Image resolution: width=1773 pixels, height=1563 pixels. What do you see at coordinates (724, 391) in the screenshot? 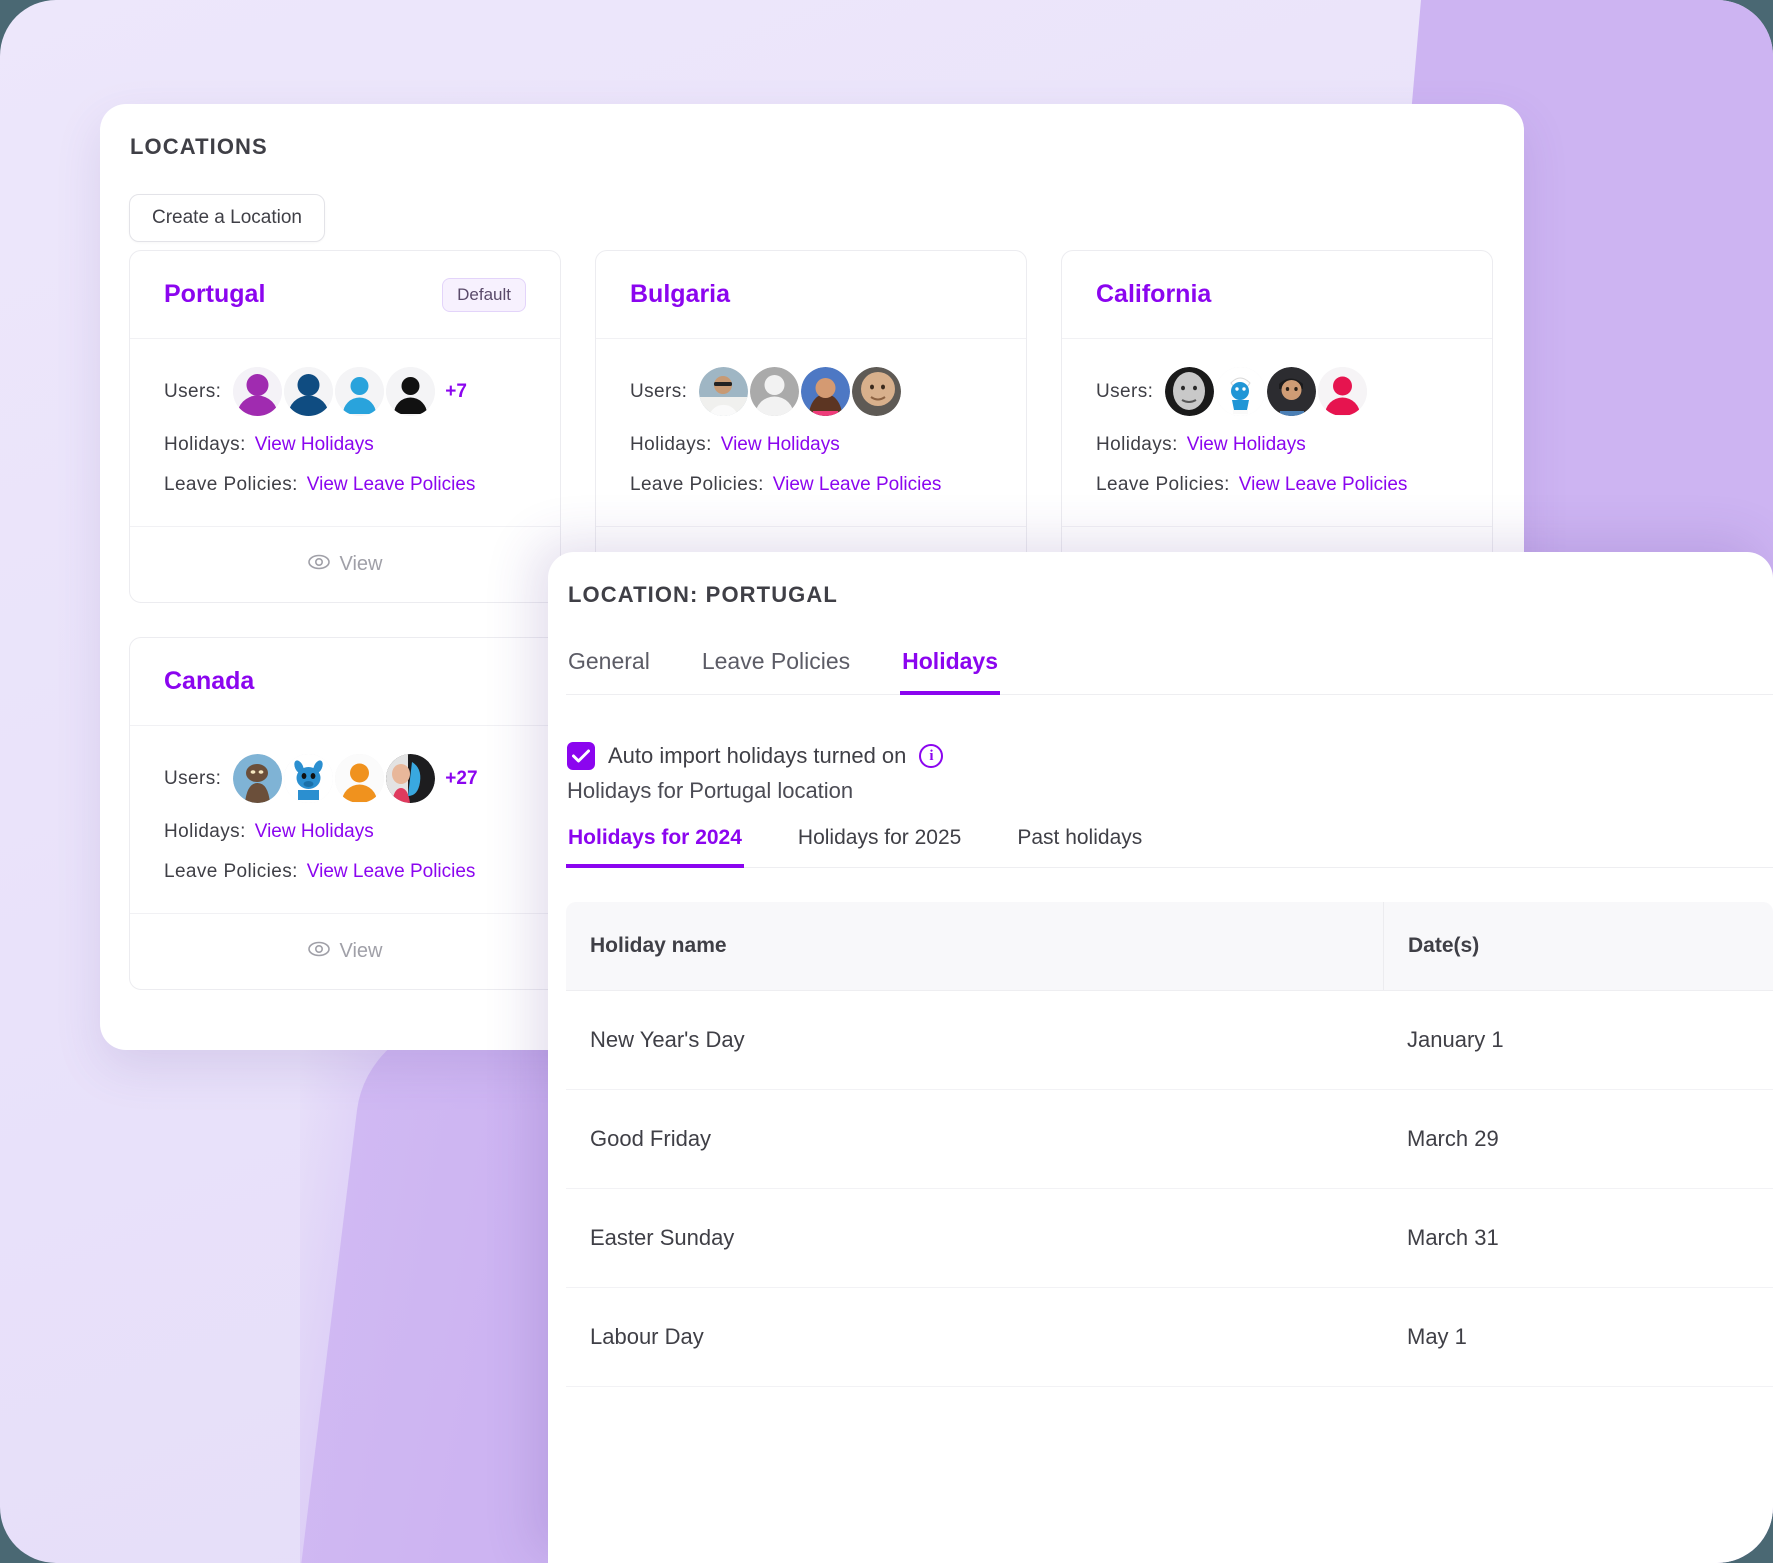
I see `avatar-photo-man-sunglasses` at bounding box center [724, 391].